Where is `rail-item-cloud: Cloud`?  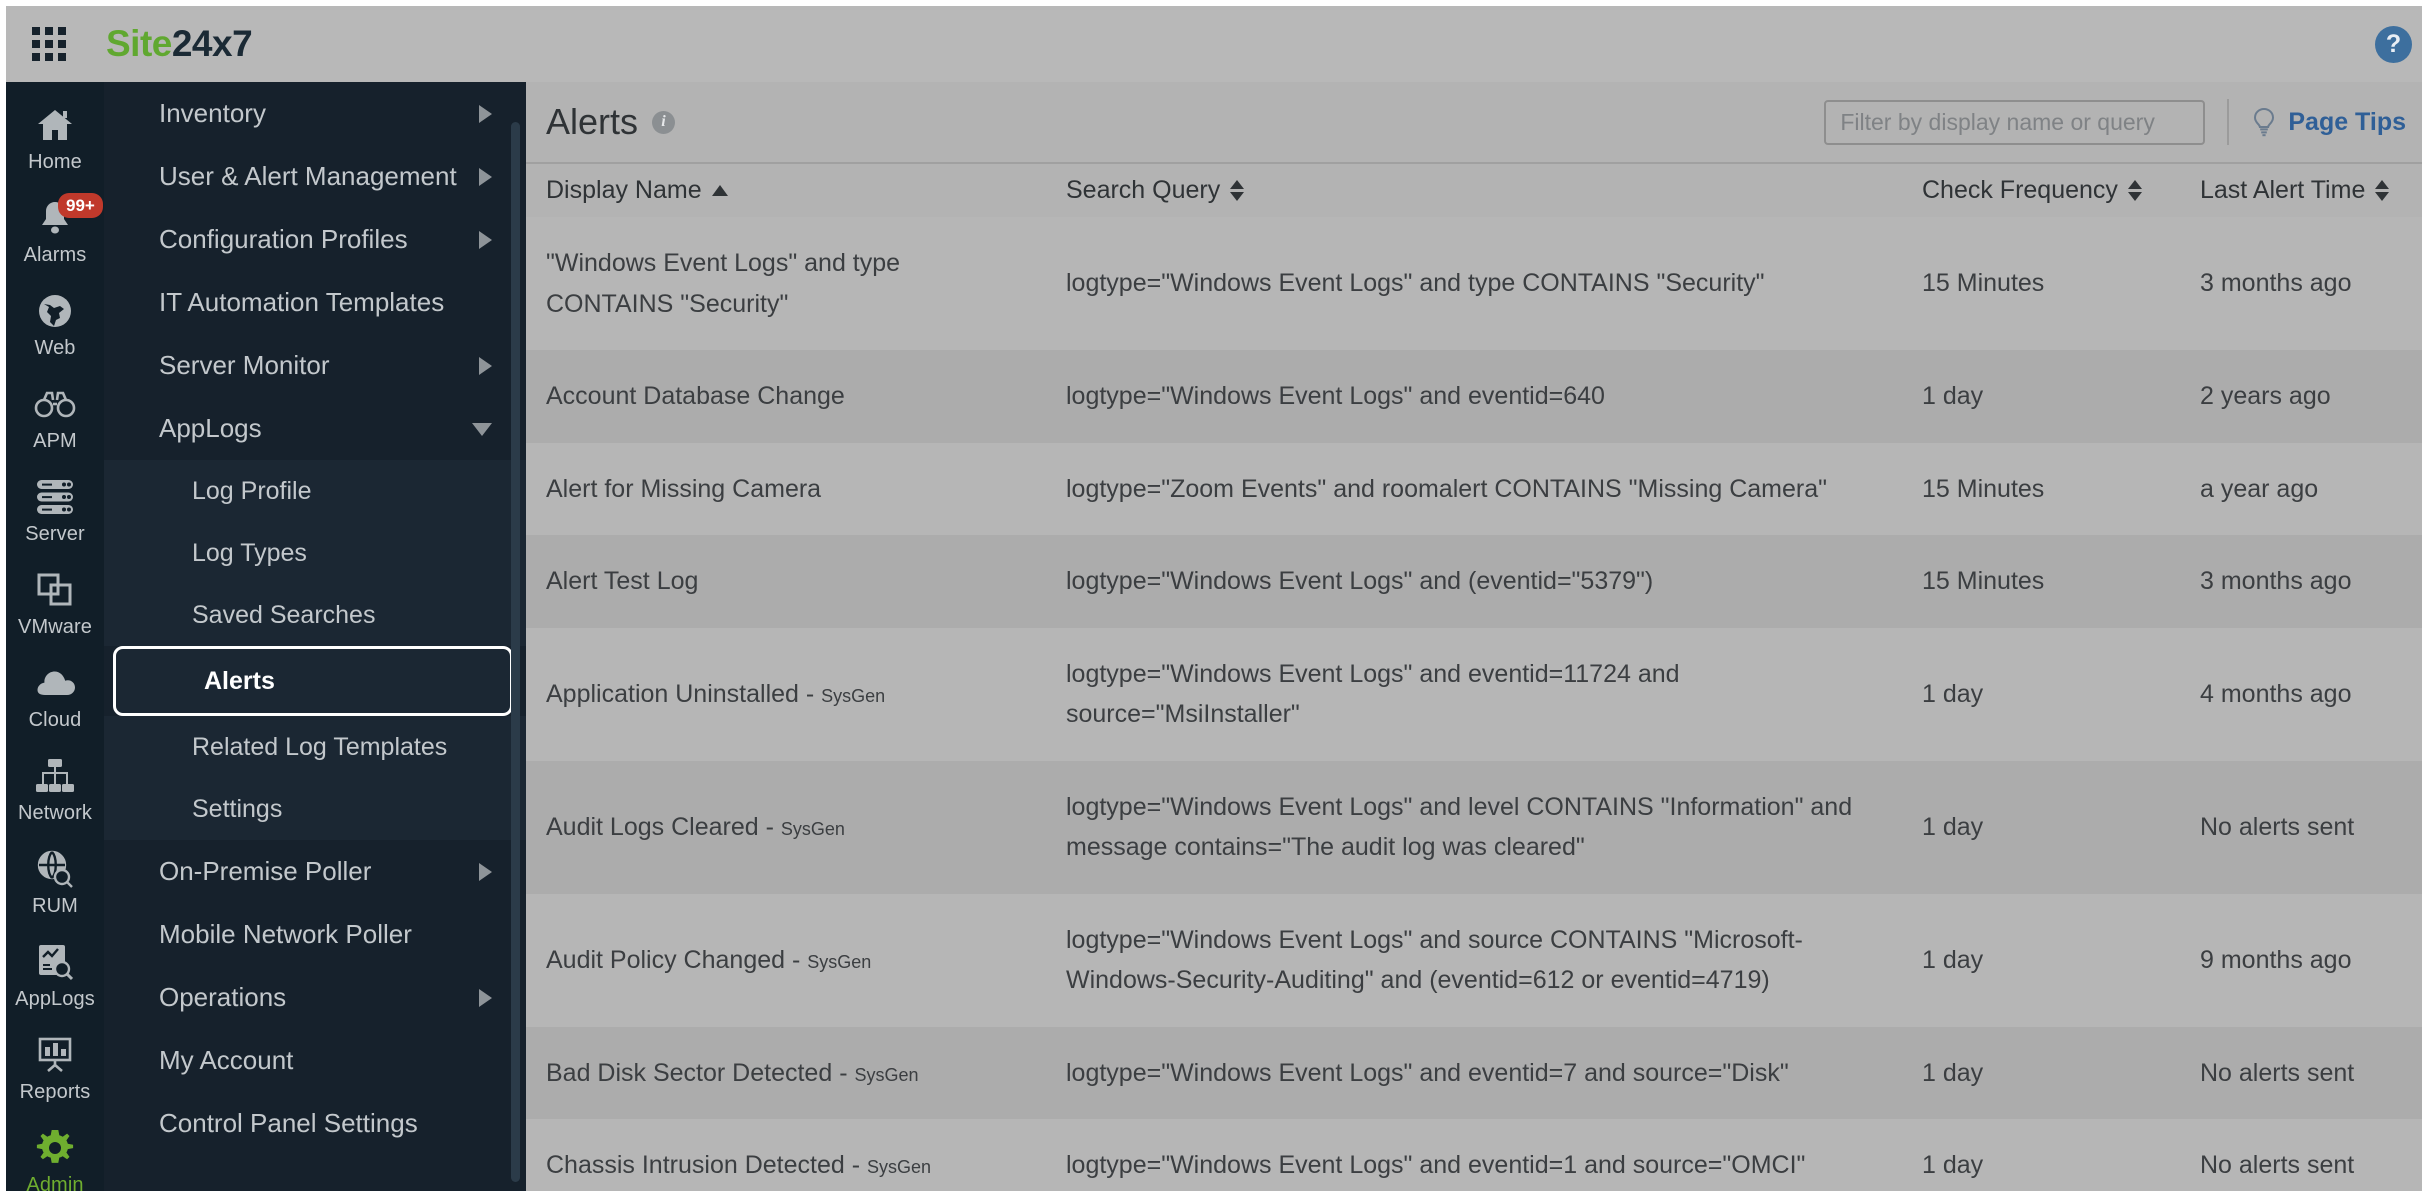 rail-item-cloud: Cloud is located at coordinates (55, 696).